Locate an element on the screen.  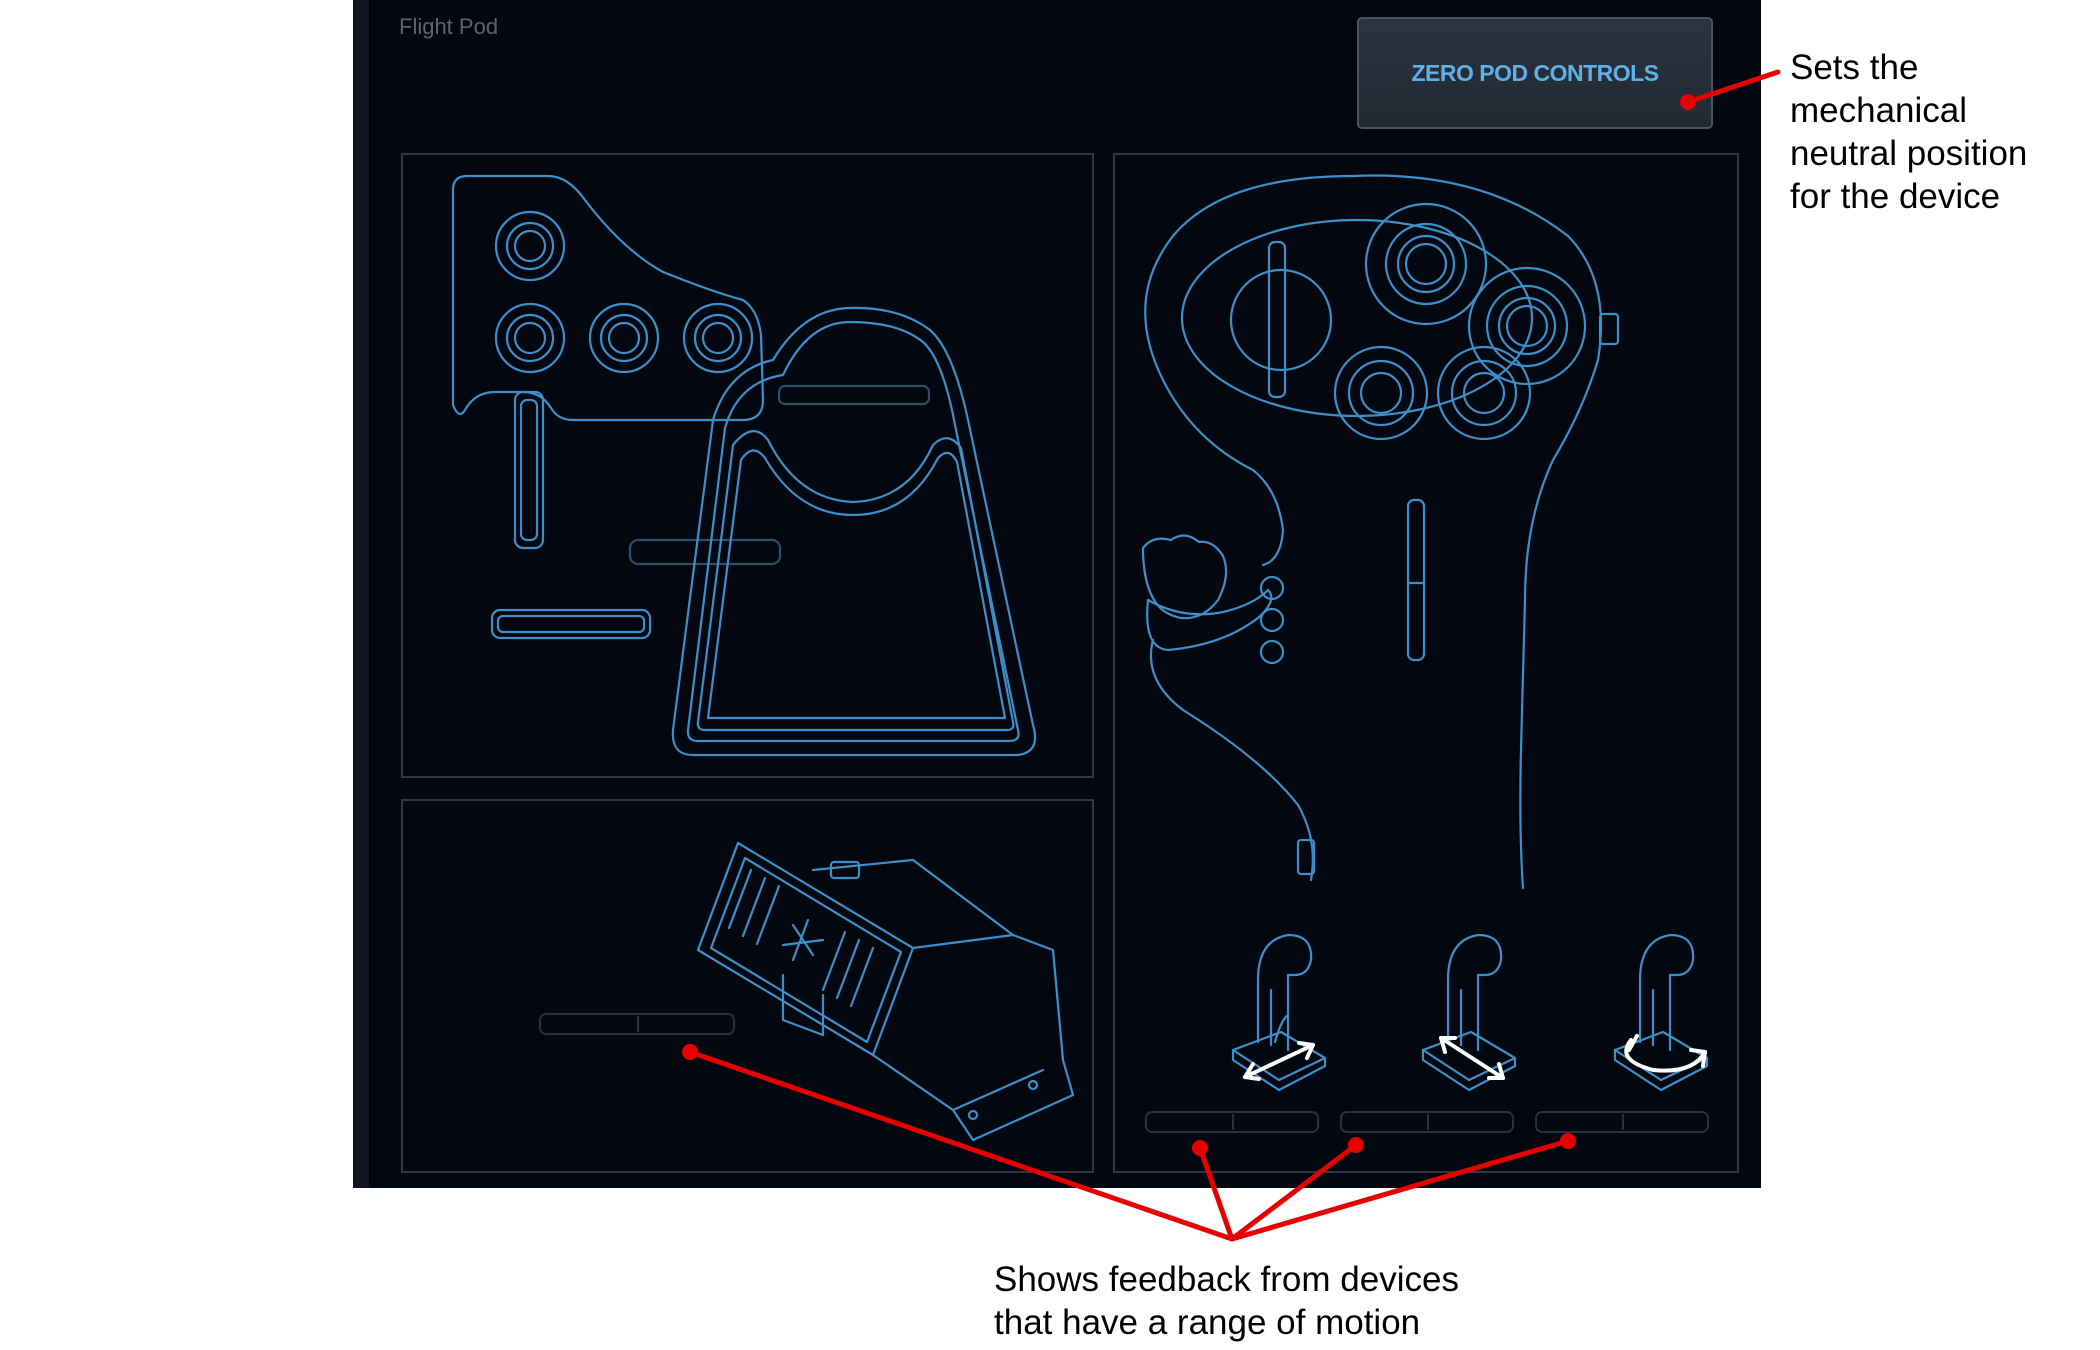
zero-pod-controls-button: ZERO POD CONTROLS is located at coordinates (1535, 73).